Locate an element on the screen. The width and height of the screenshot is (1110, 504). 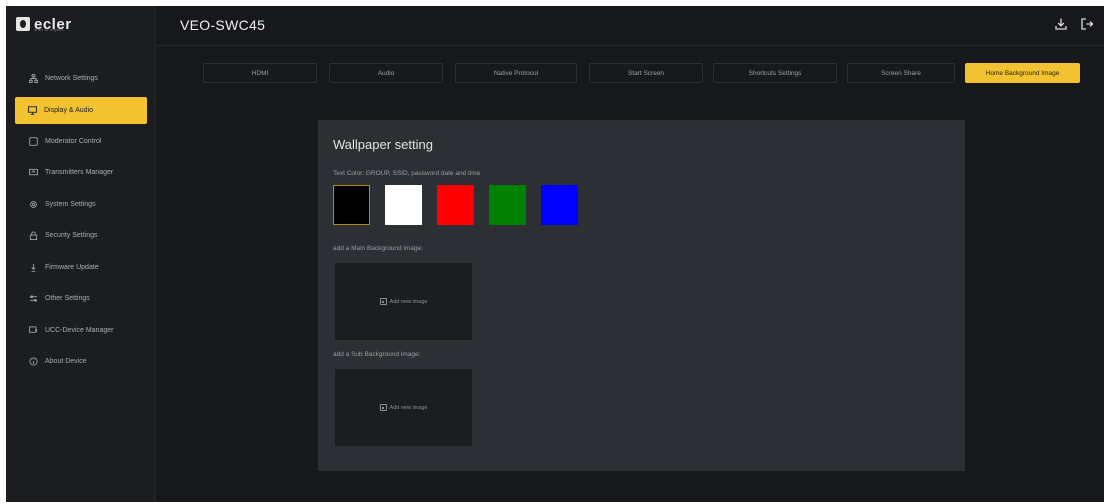
device-icon is located at coordinates (33, 330).